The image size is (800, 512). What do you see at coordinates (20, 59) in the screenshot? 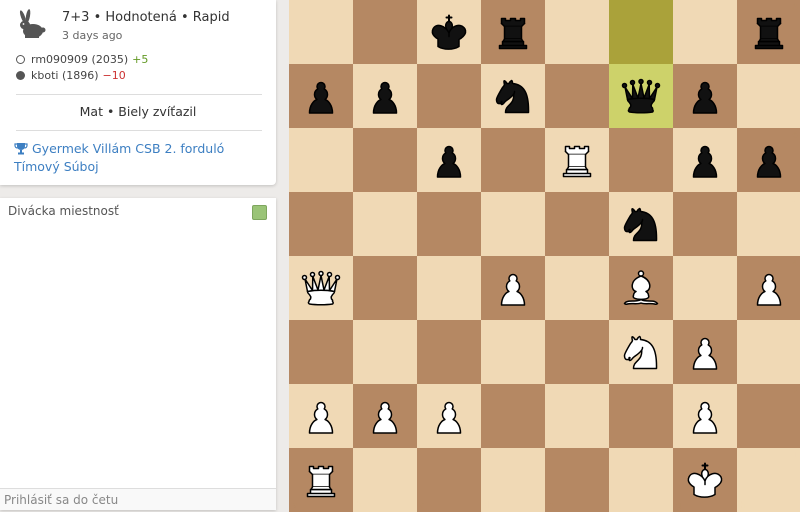
I see `white-circle-icon` at bounding box center [20, 59].